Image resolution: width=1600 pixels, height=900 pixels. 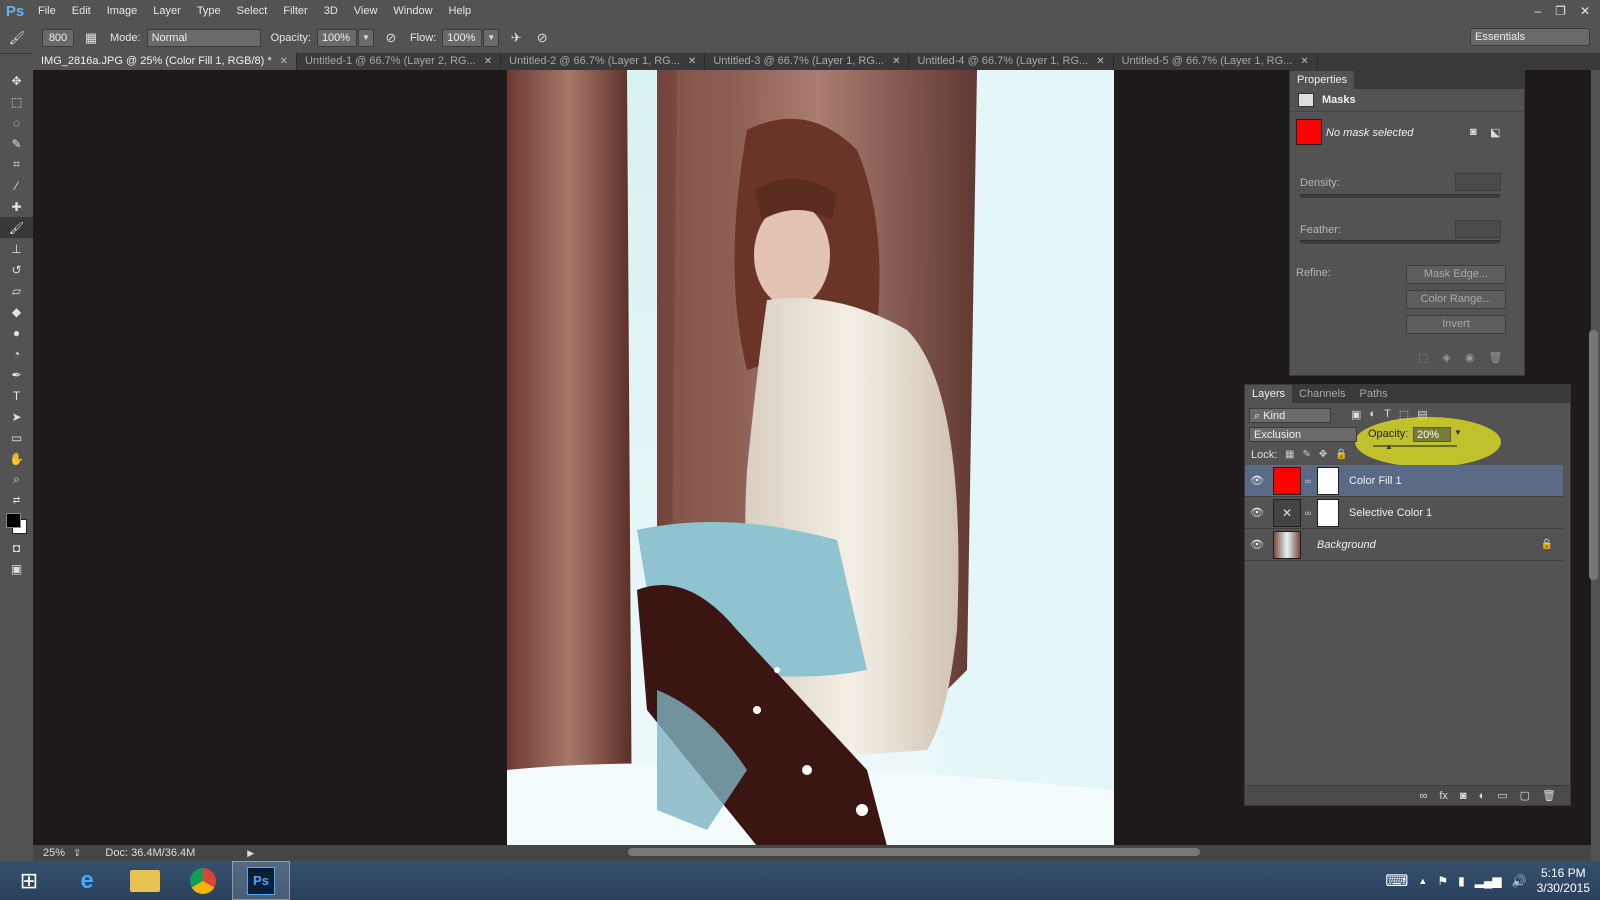 What do you see at coordinates (331, 11) in the screenshot?
I see `menu-3d: 3D` at bounding box center [331, 11].